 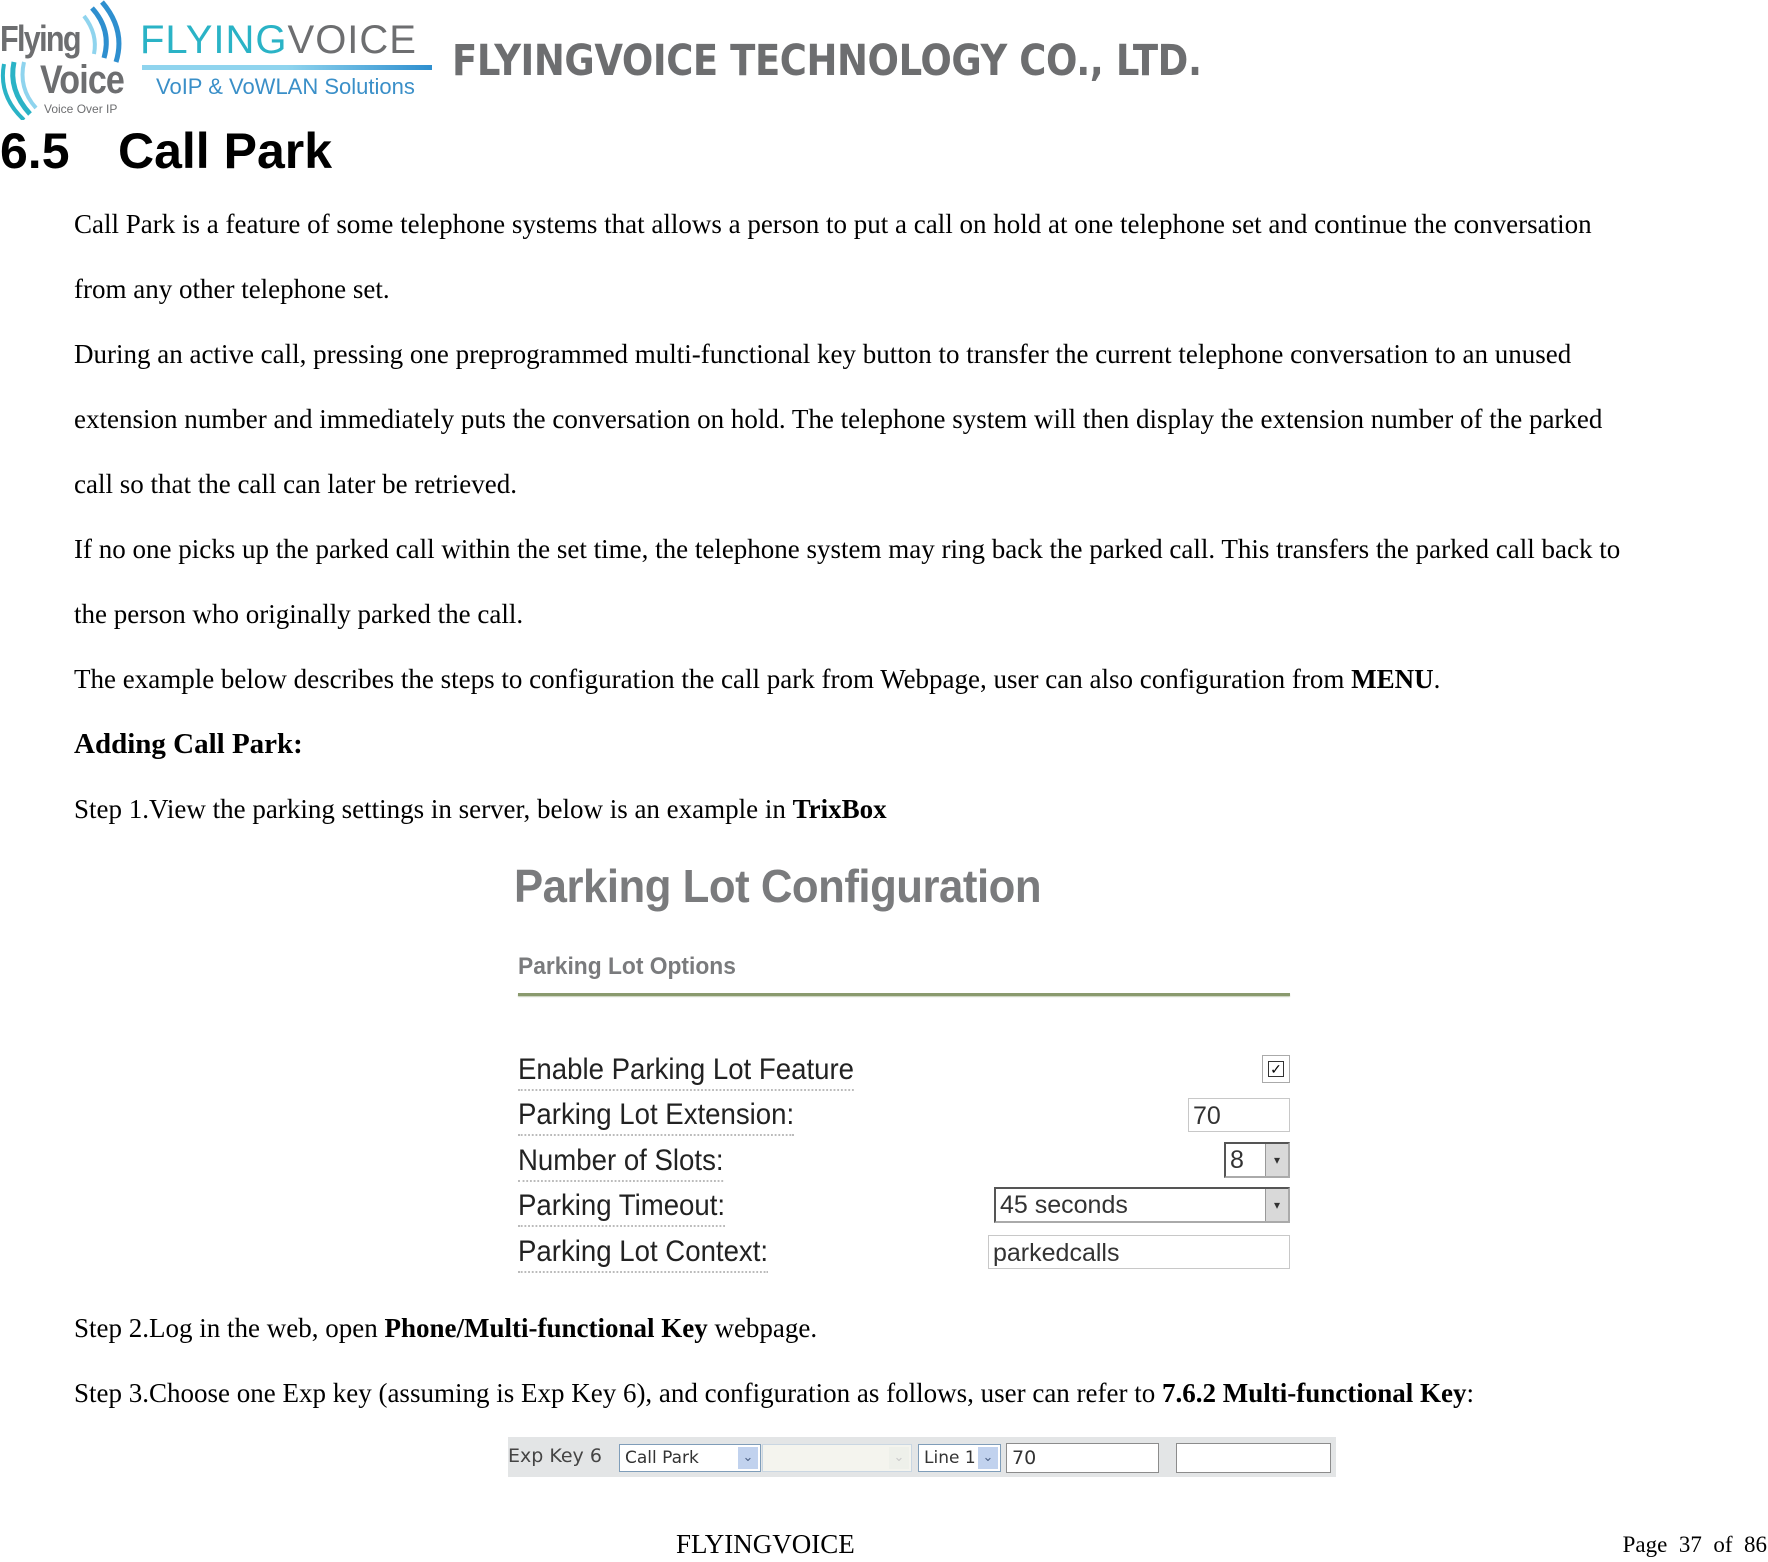 What do you see at coordinates (229, 1328) in the screenshot?
I see `text-run: Step 2.Log in the web, open` at bounding box center [229, 1328].